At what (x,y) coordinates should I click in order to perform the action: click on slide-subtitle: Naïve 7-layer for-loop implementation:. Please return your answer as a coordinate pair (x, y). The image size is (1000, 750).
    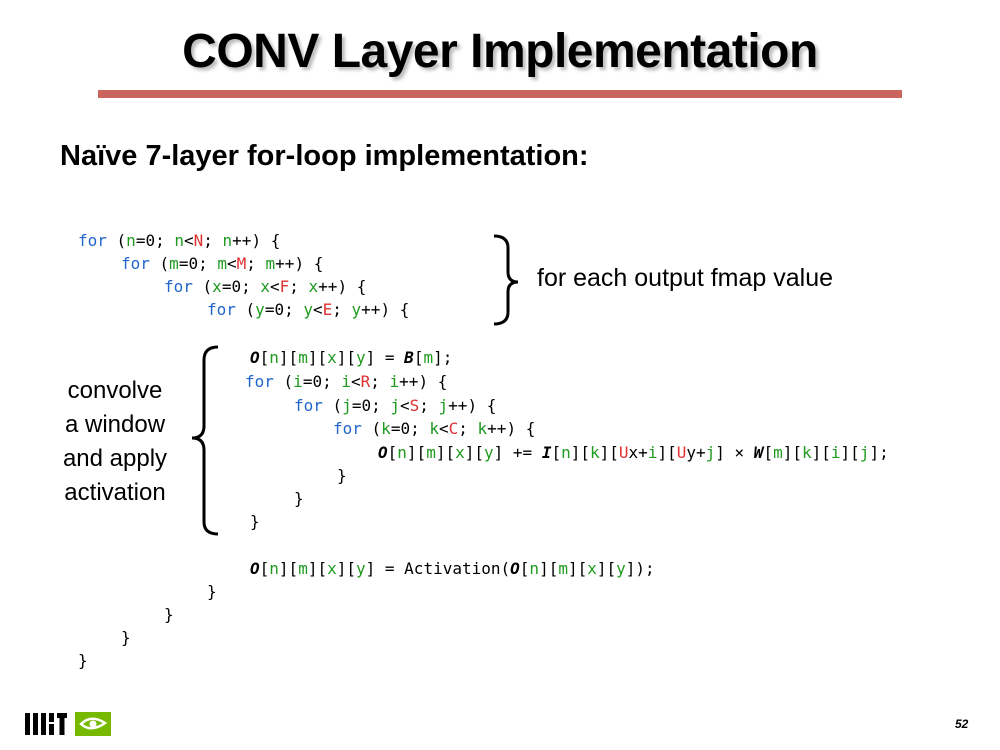
    Looking at the image, I should click on (324, 156).